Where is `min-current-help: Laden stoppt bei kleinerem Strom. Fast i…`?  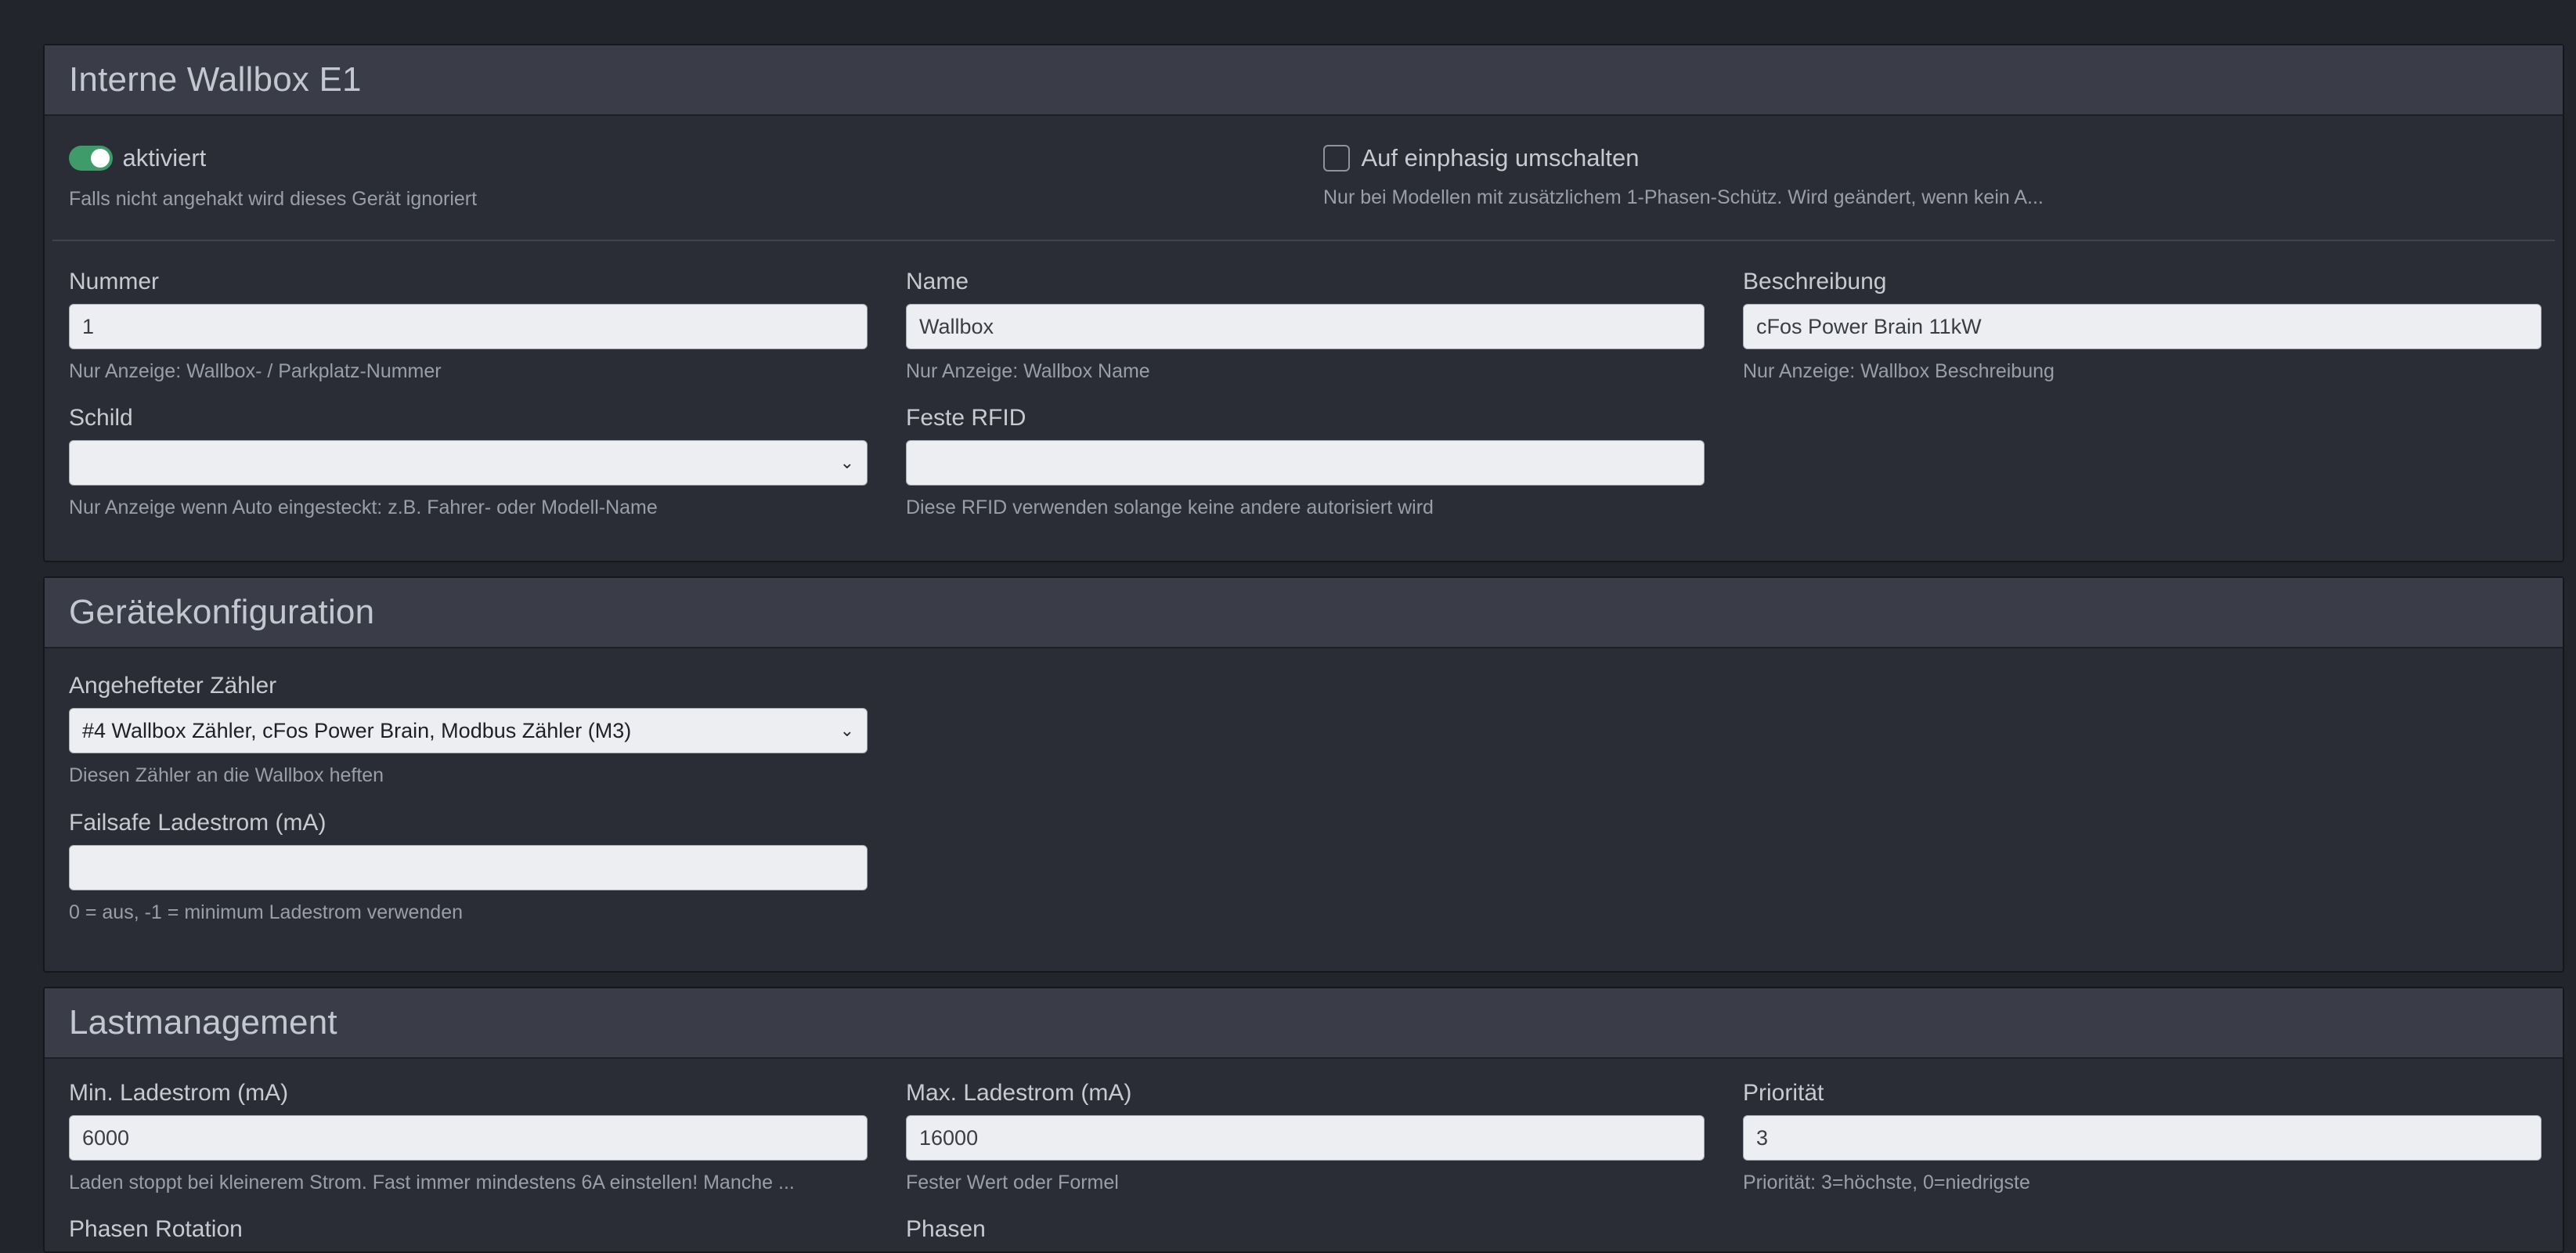 min-current-help: Laden stoppt bei kleinerem Strom. Fast i… is located at coordinates (432, 1182).